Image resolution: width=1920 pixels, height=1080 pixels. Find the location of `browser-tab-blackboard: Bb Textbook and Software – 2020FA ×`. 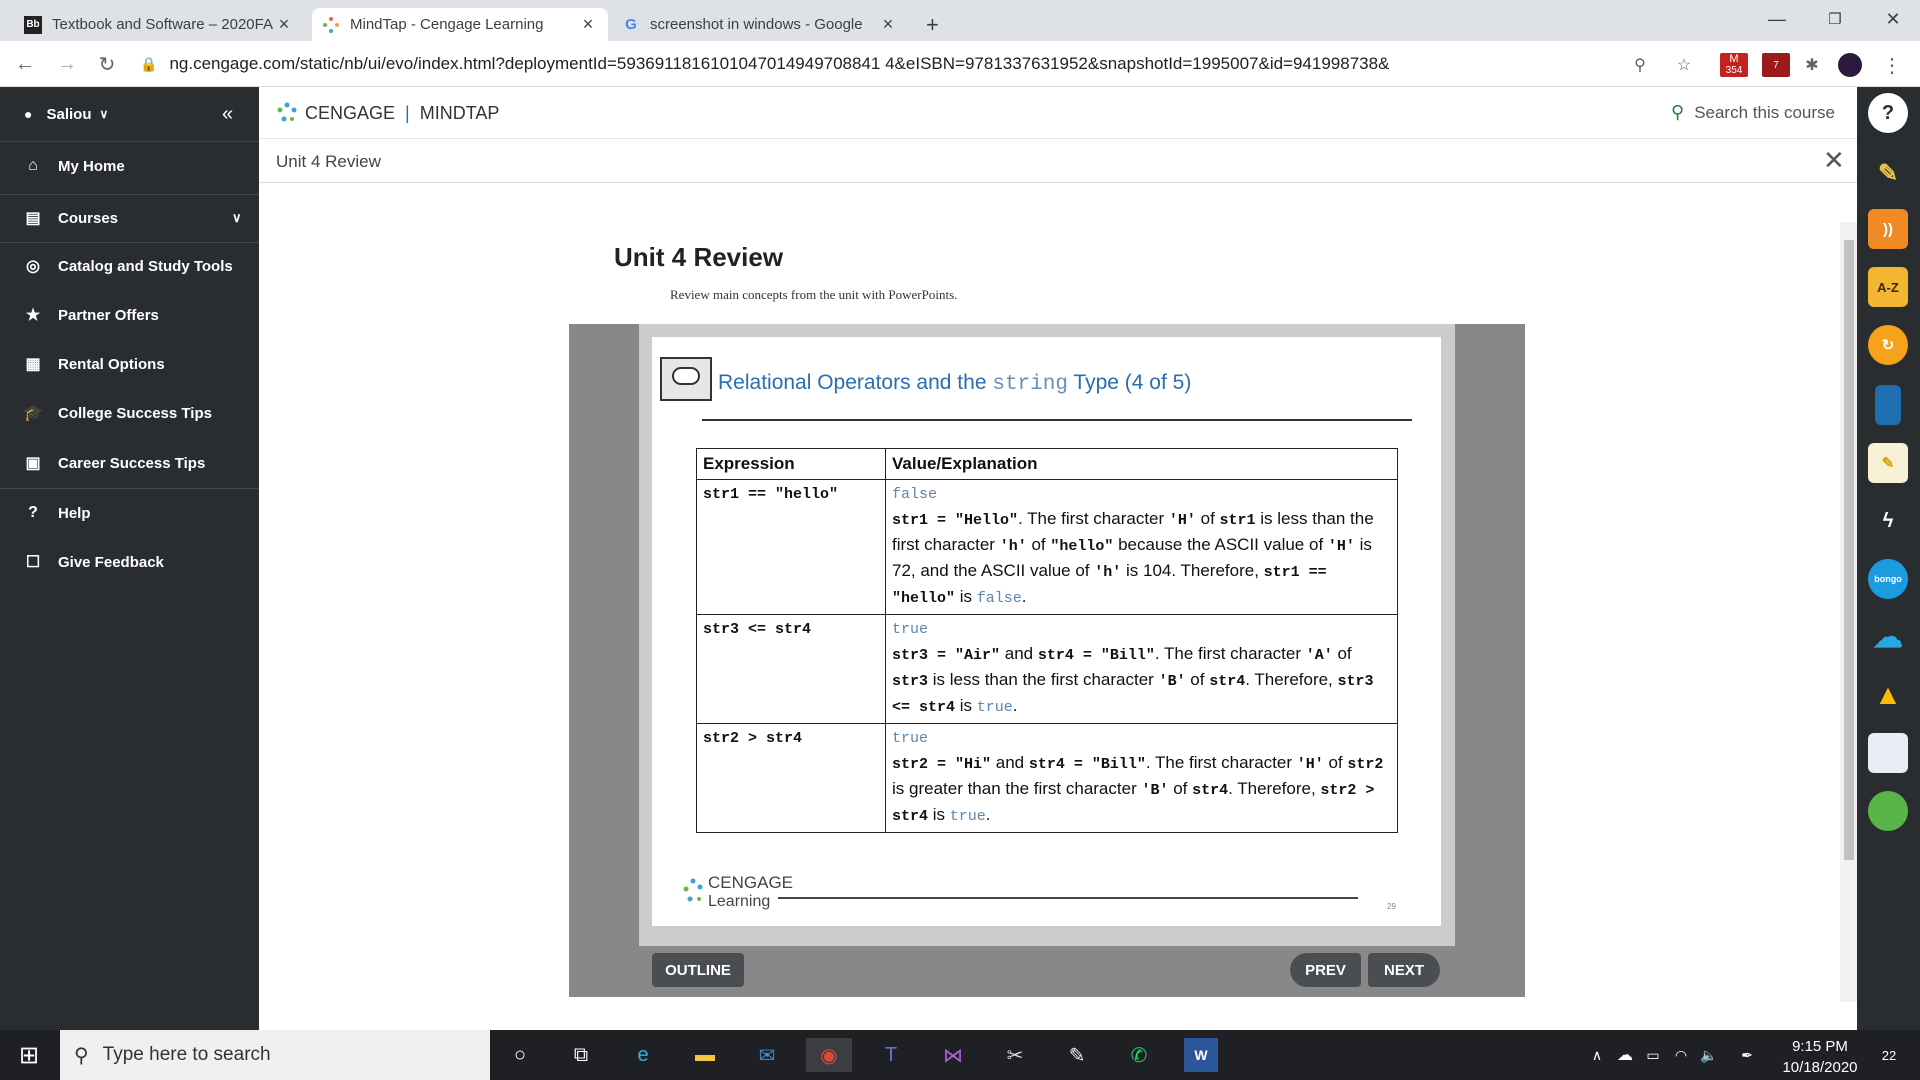

browser-tab-blackboard: Bb Textbook and Software – 2020FA × is located at coordinates (159, 24).